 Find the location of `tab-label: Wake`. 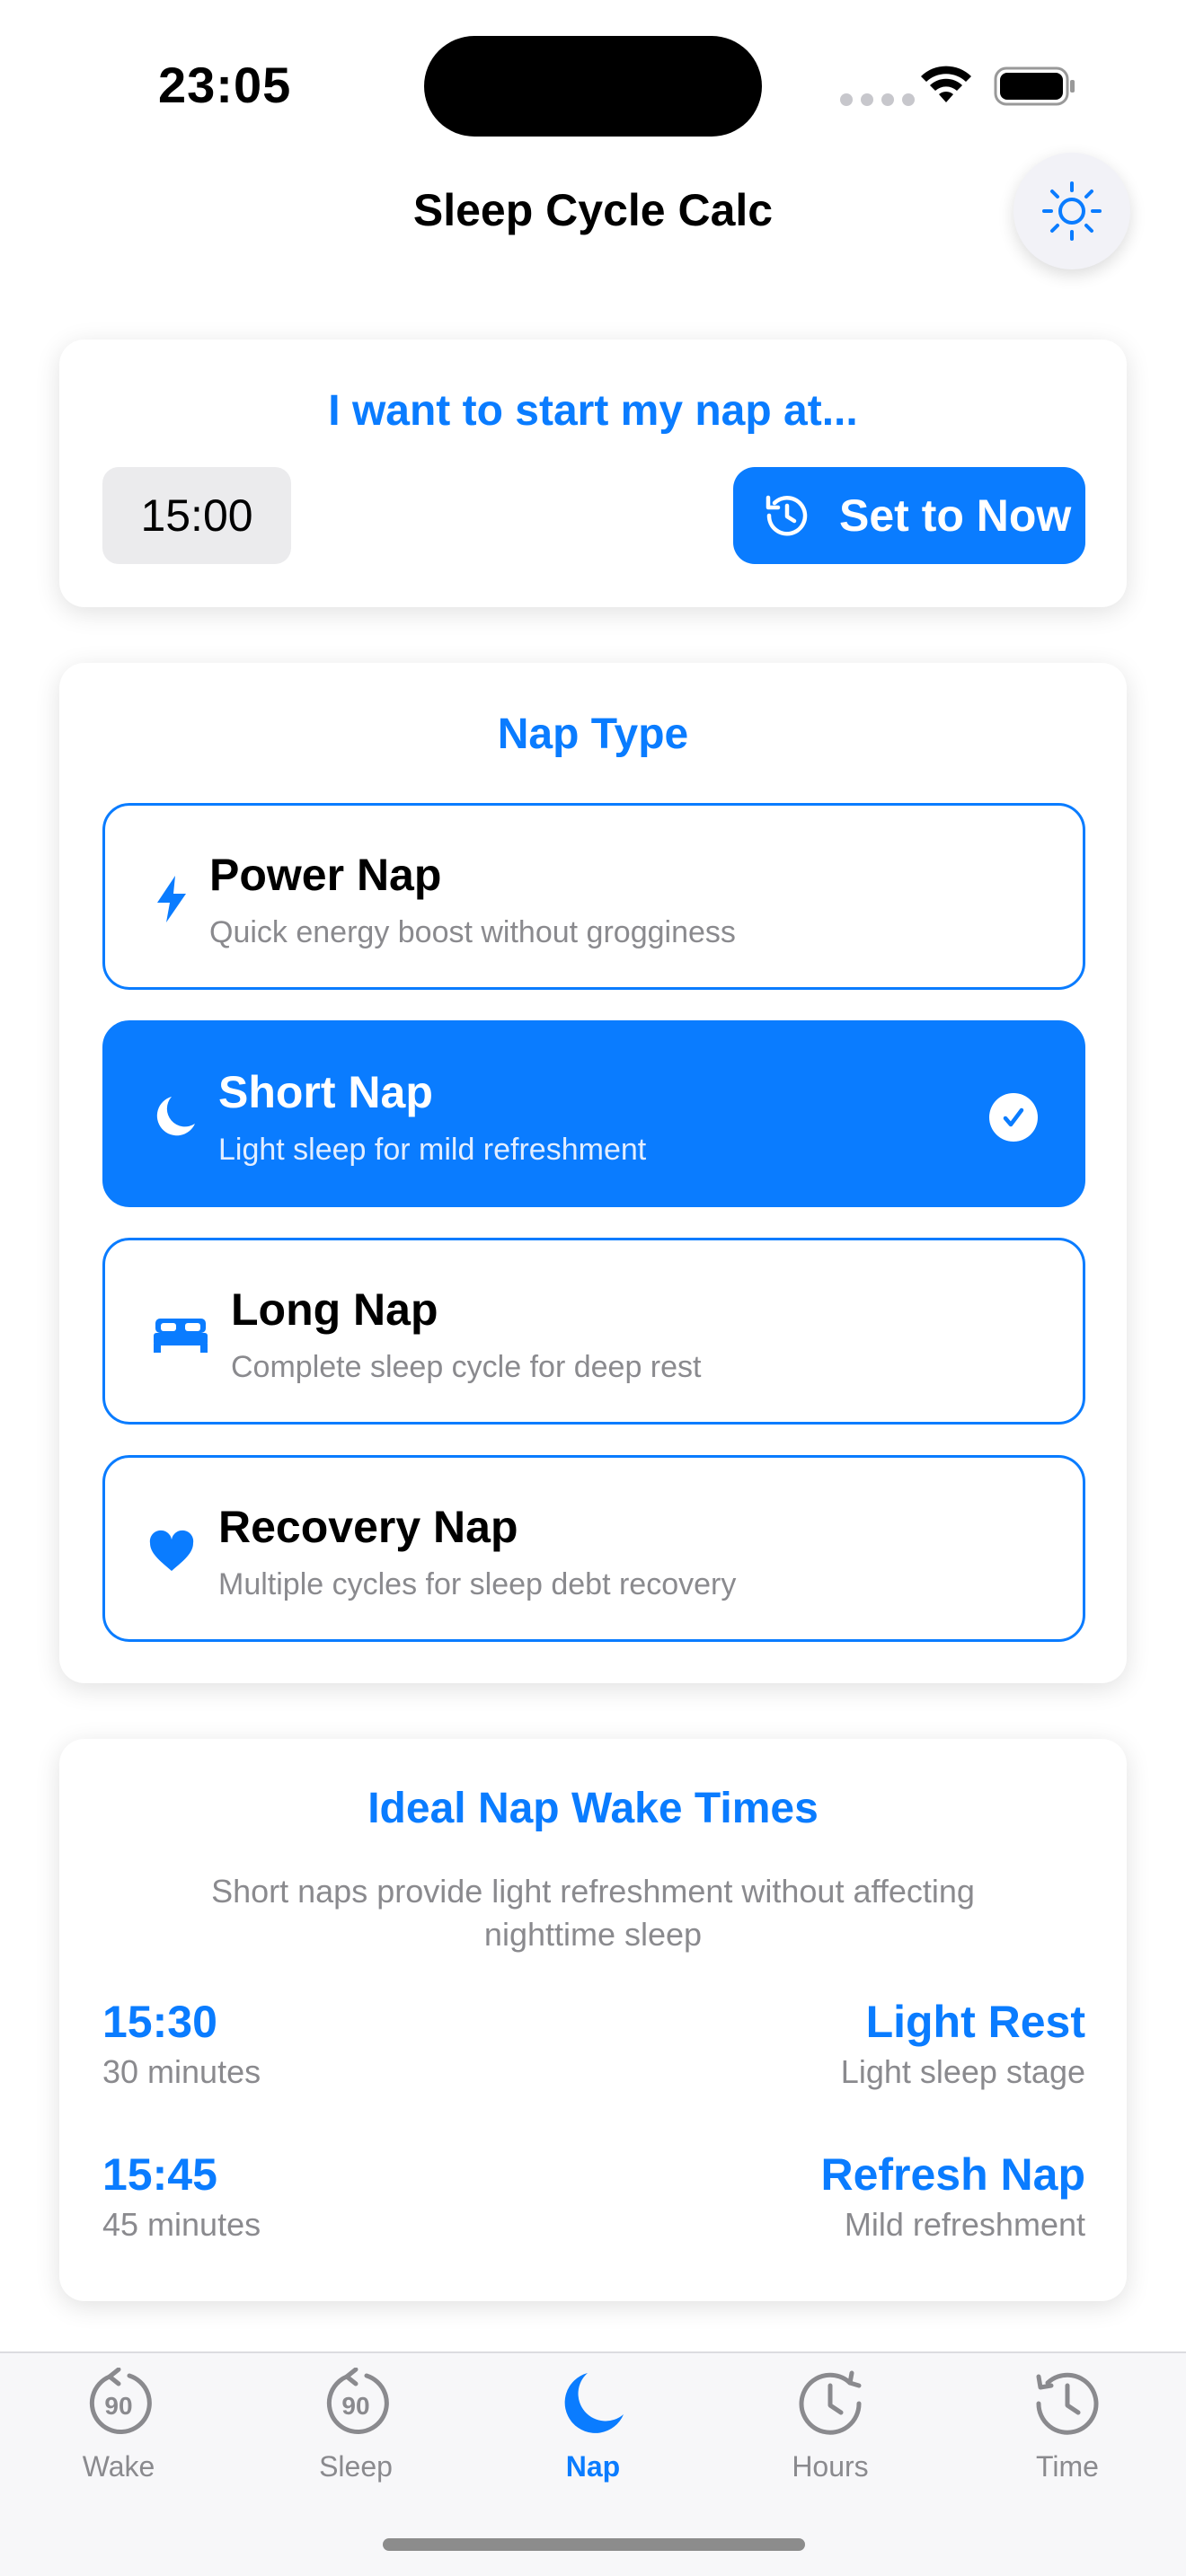

tab-label: Wake is located at coordinates (118, 2466).